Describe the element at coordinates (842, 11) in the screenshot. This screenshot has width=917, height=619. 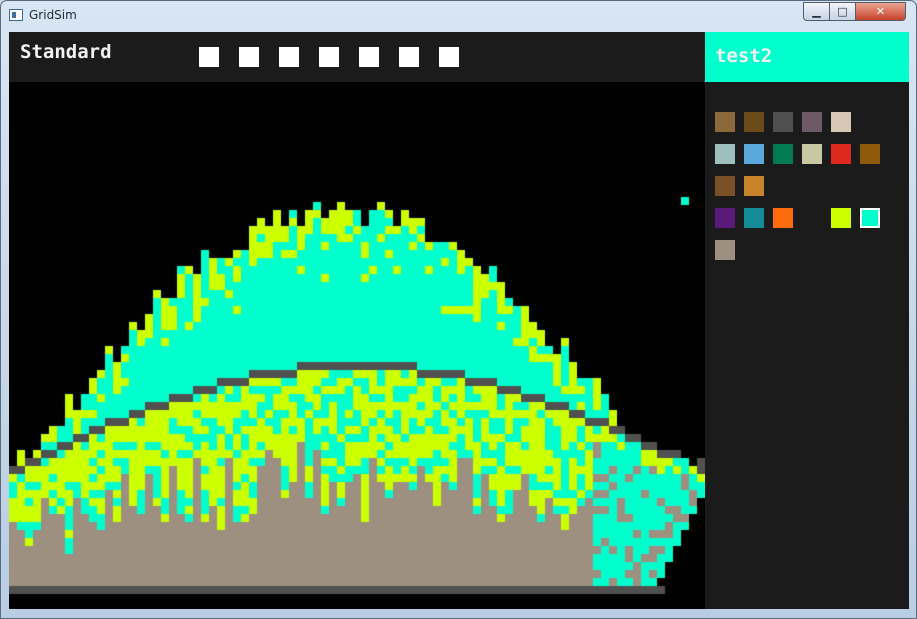
I see `maximize-button: □` at that location.